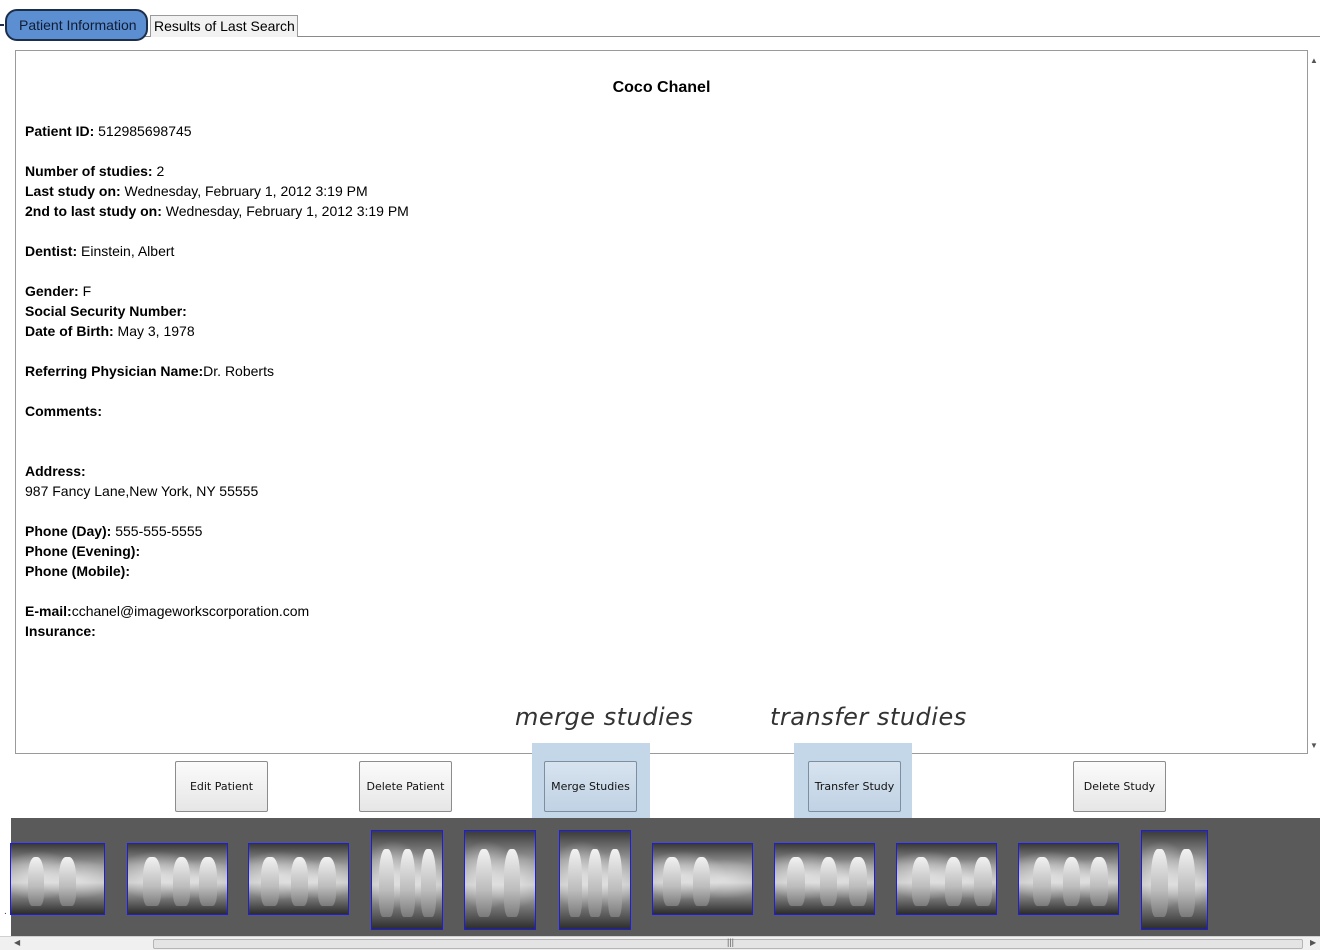 The height and width of the screenshot is (950, 1320). I want to click on field-label: Social Security Number:, so click(106, 311).